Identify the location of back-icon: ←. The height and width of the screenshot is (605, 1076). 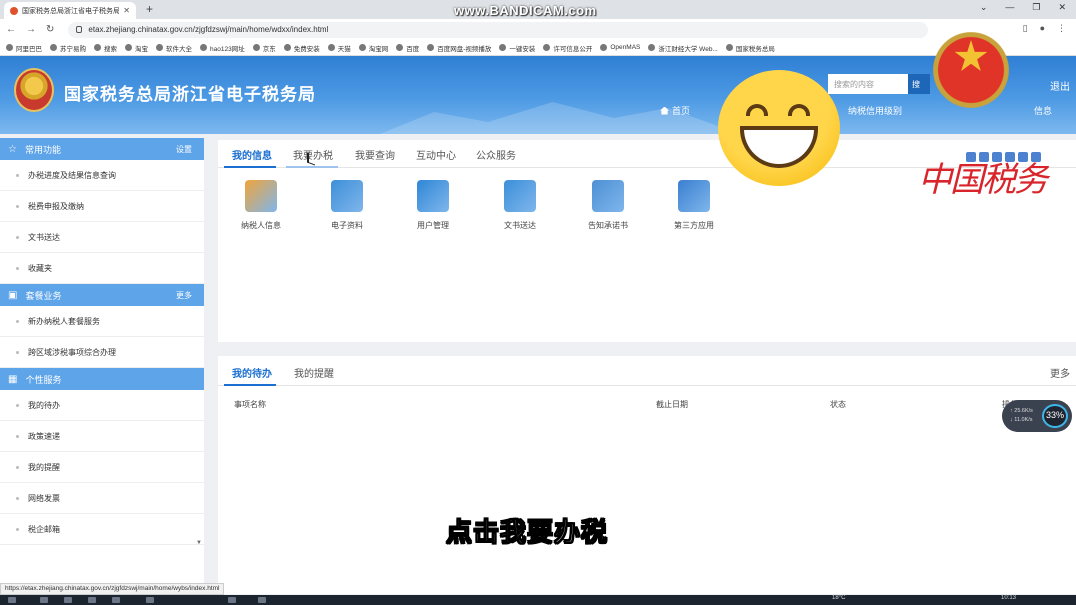
(11, 29).